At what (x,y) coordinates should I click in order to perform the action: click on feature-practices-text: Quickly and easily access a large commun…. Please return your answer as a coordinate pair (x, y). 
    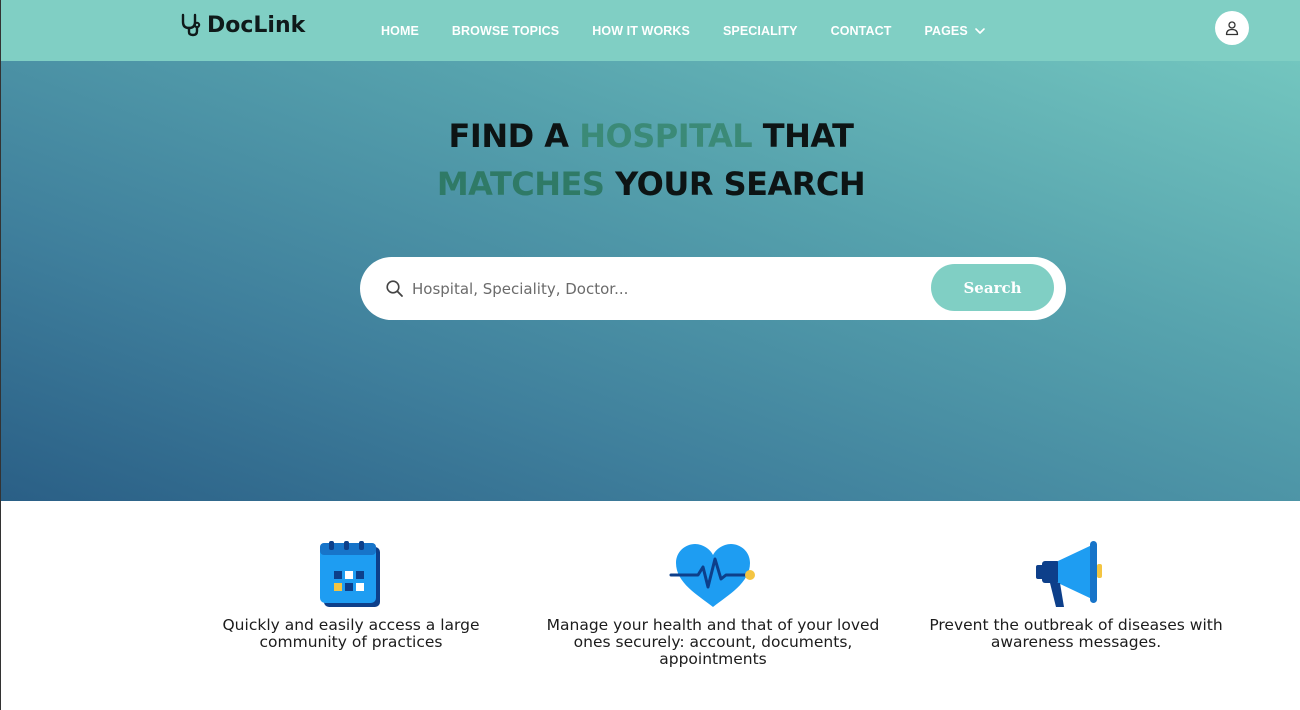
    Looking at the image, I should click on (351, 633).